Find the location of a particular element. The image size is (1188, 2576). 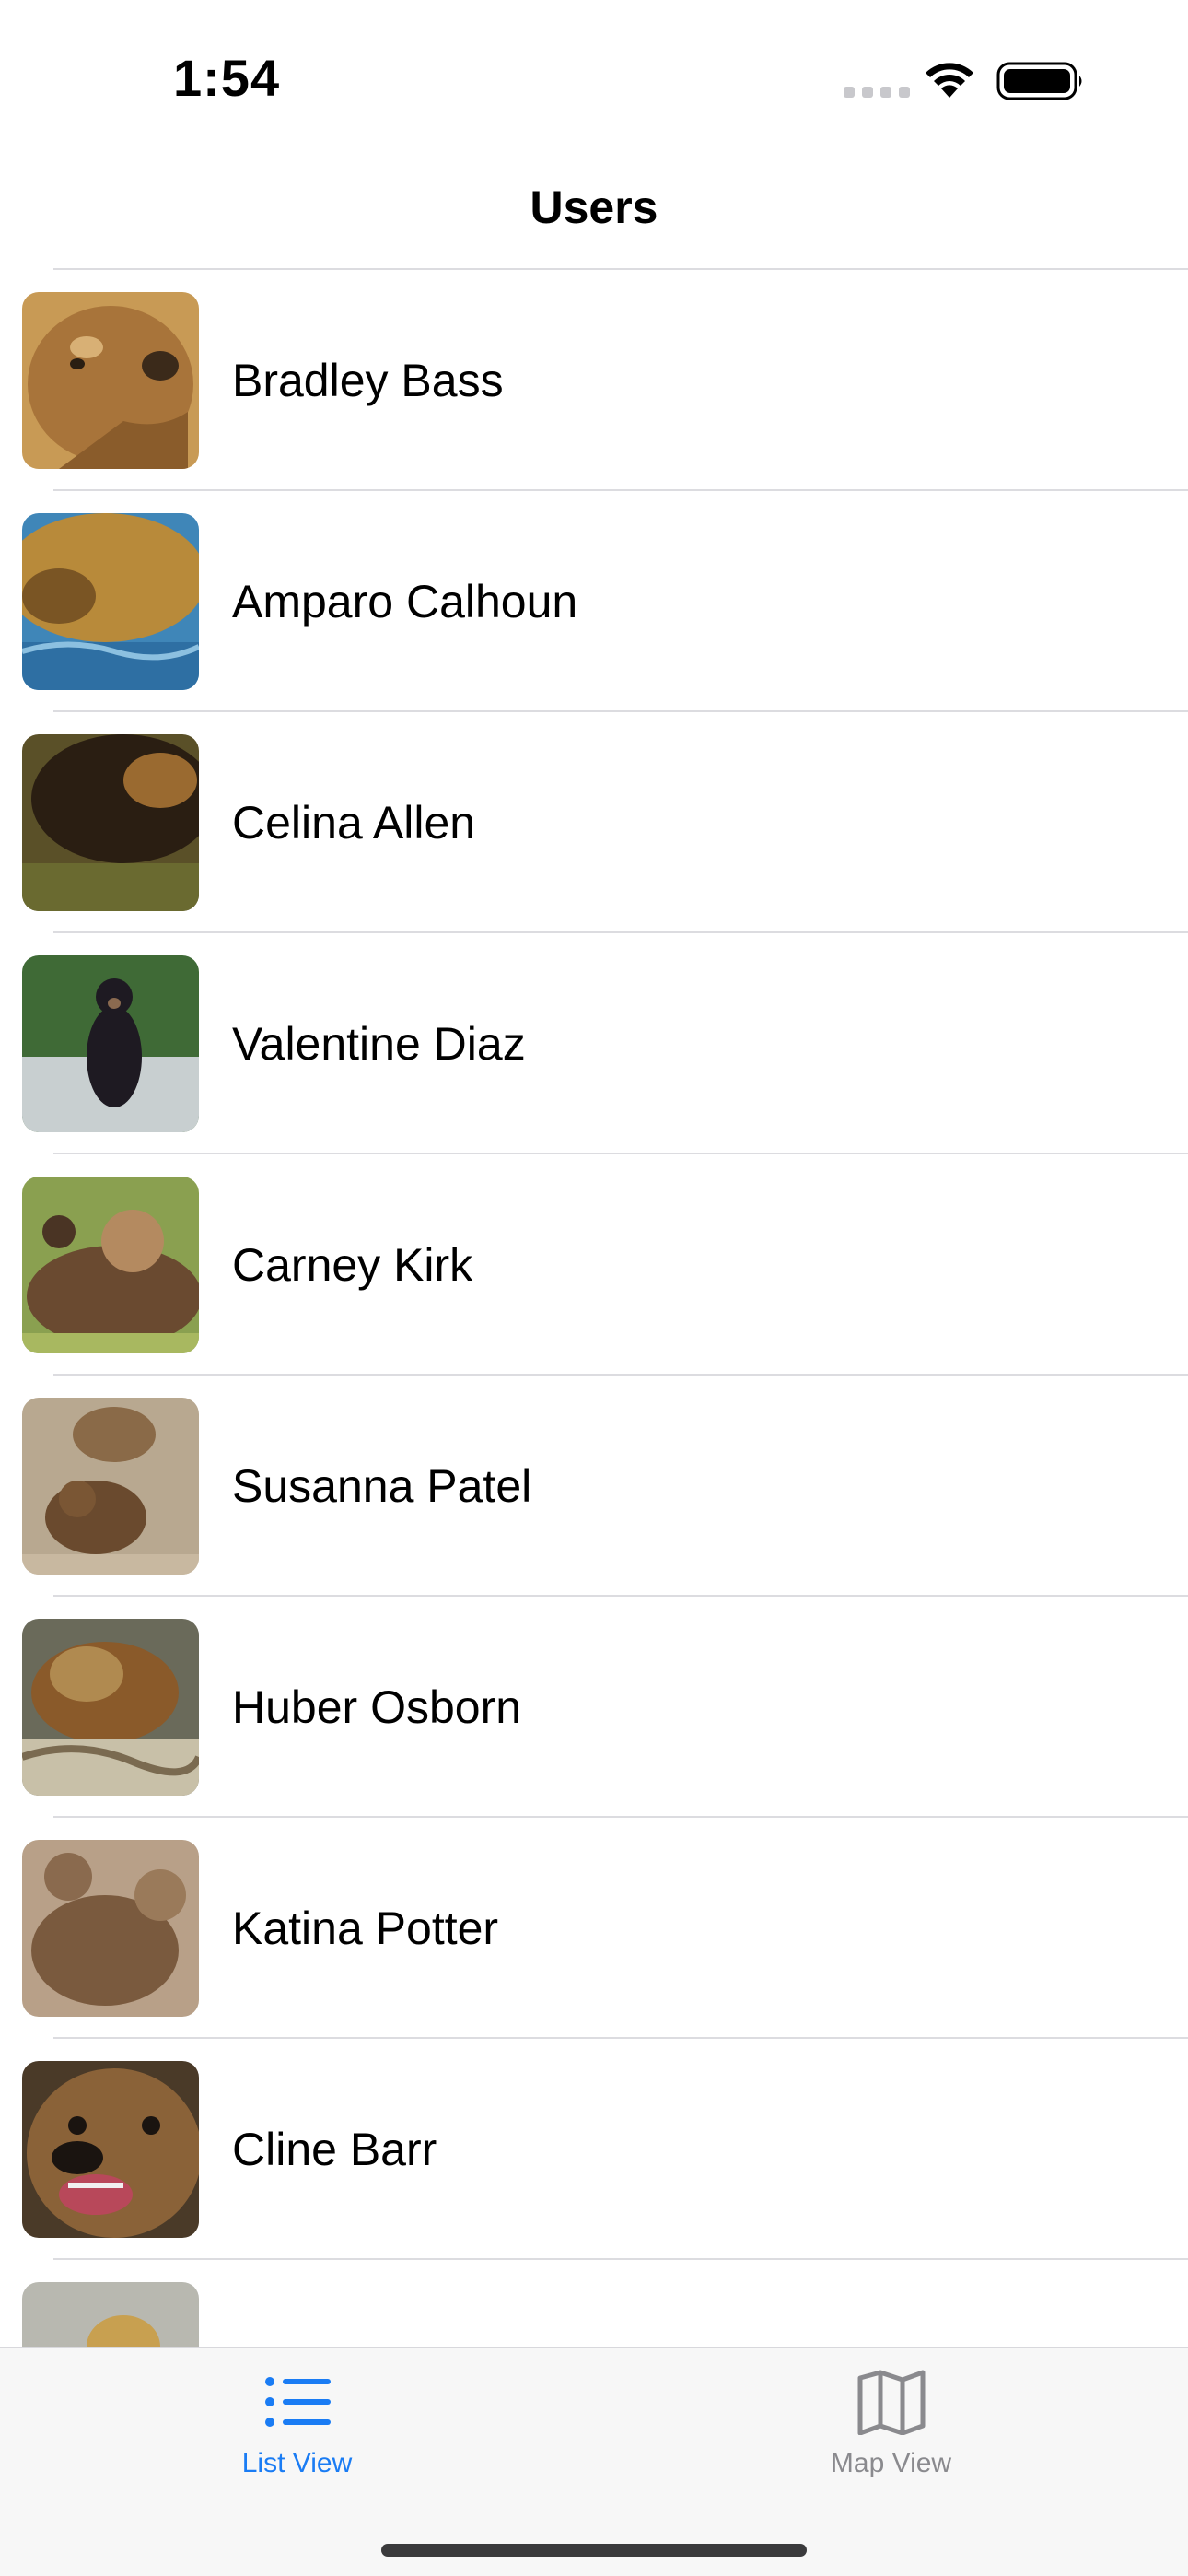

user-name: Carney Kirk is located at coordinates (352, 1265).